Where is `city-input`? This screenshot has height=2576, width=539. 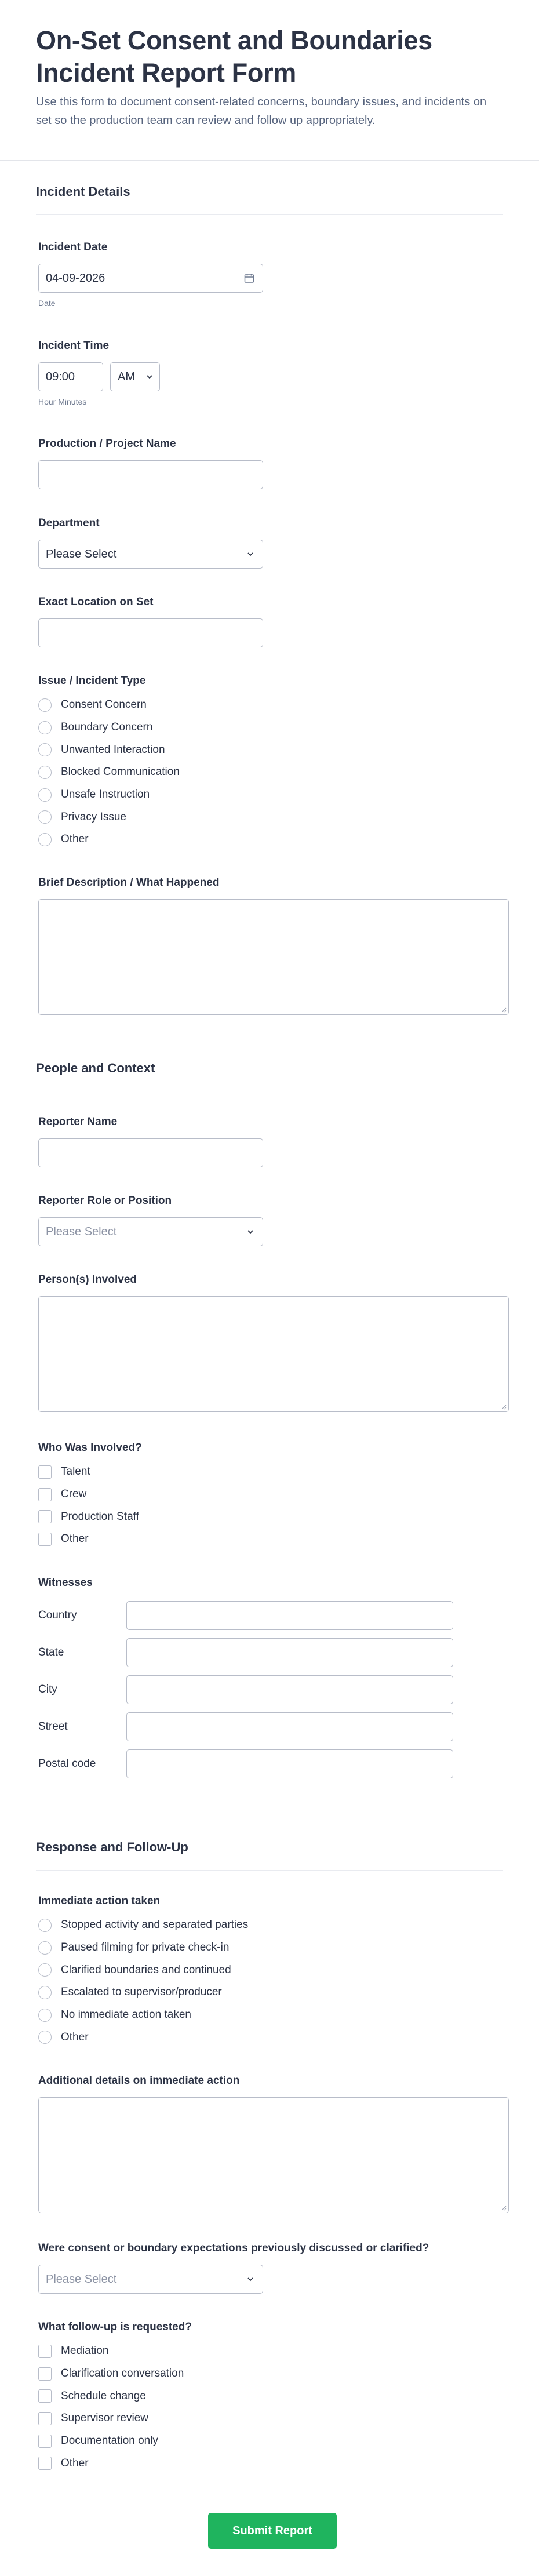
city-input is located at coordinates (290, 1689).